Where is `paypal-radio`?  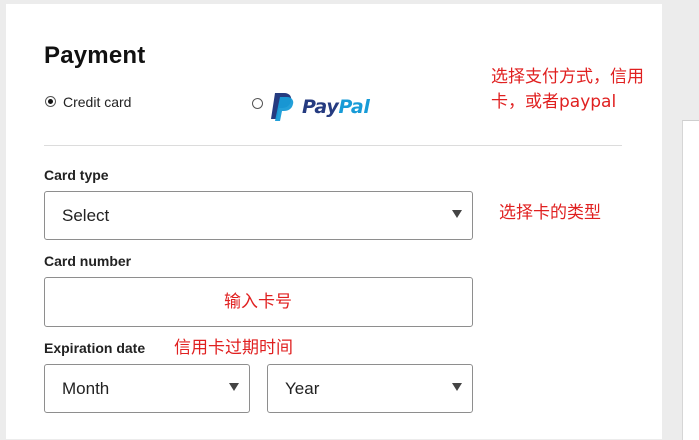 paypal-radio is located at coordinates (257, 103).